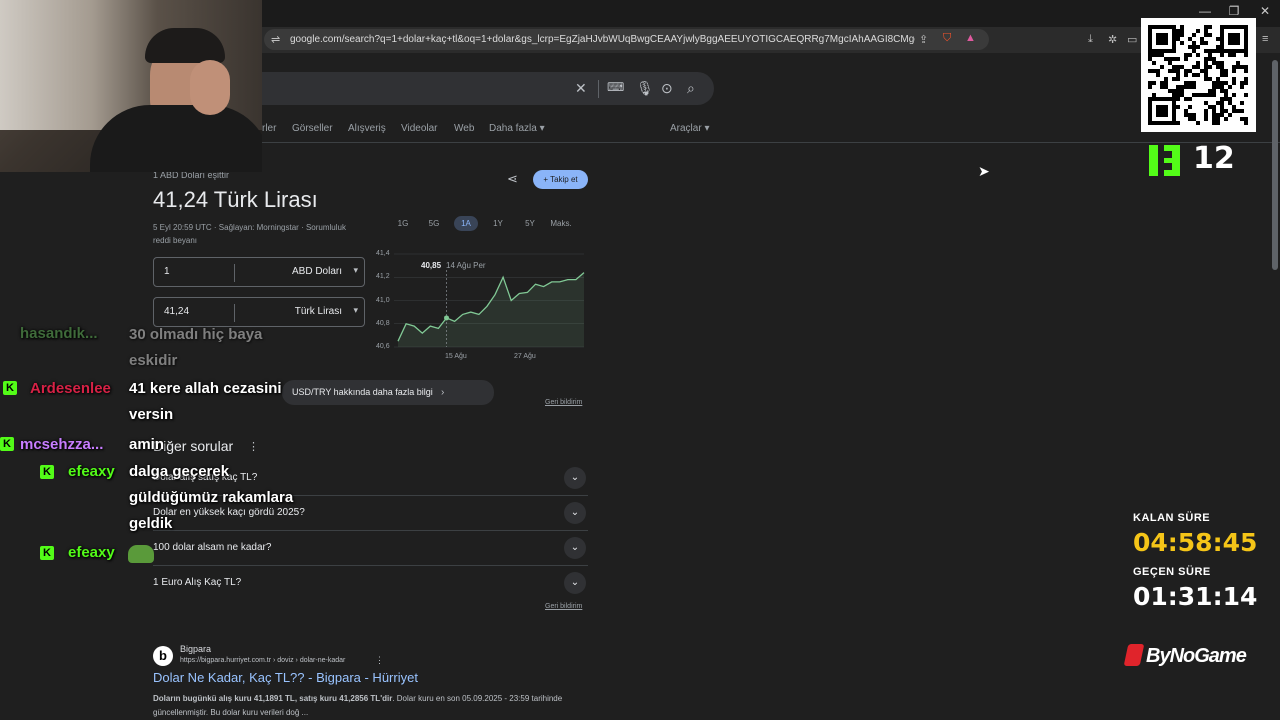 This screenshot has height=720, width=1280. I want to click on result-site-name: Bigpara, so click(195, 649).